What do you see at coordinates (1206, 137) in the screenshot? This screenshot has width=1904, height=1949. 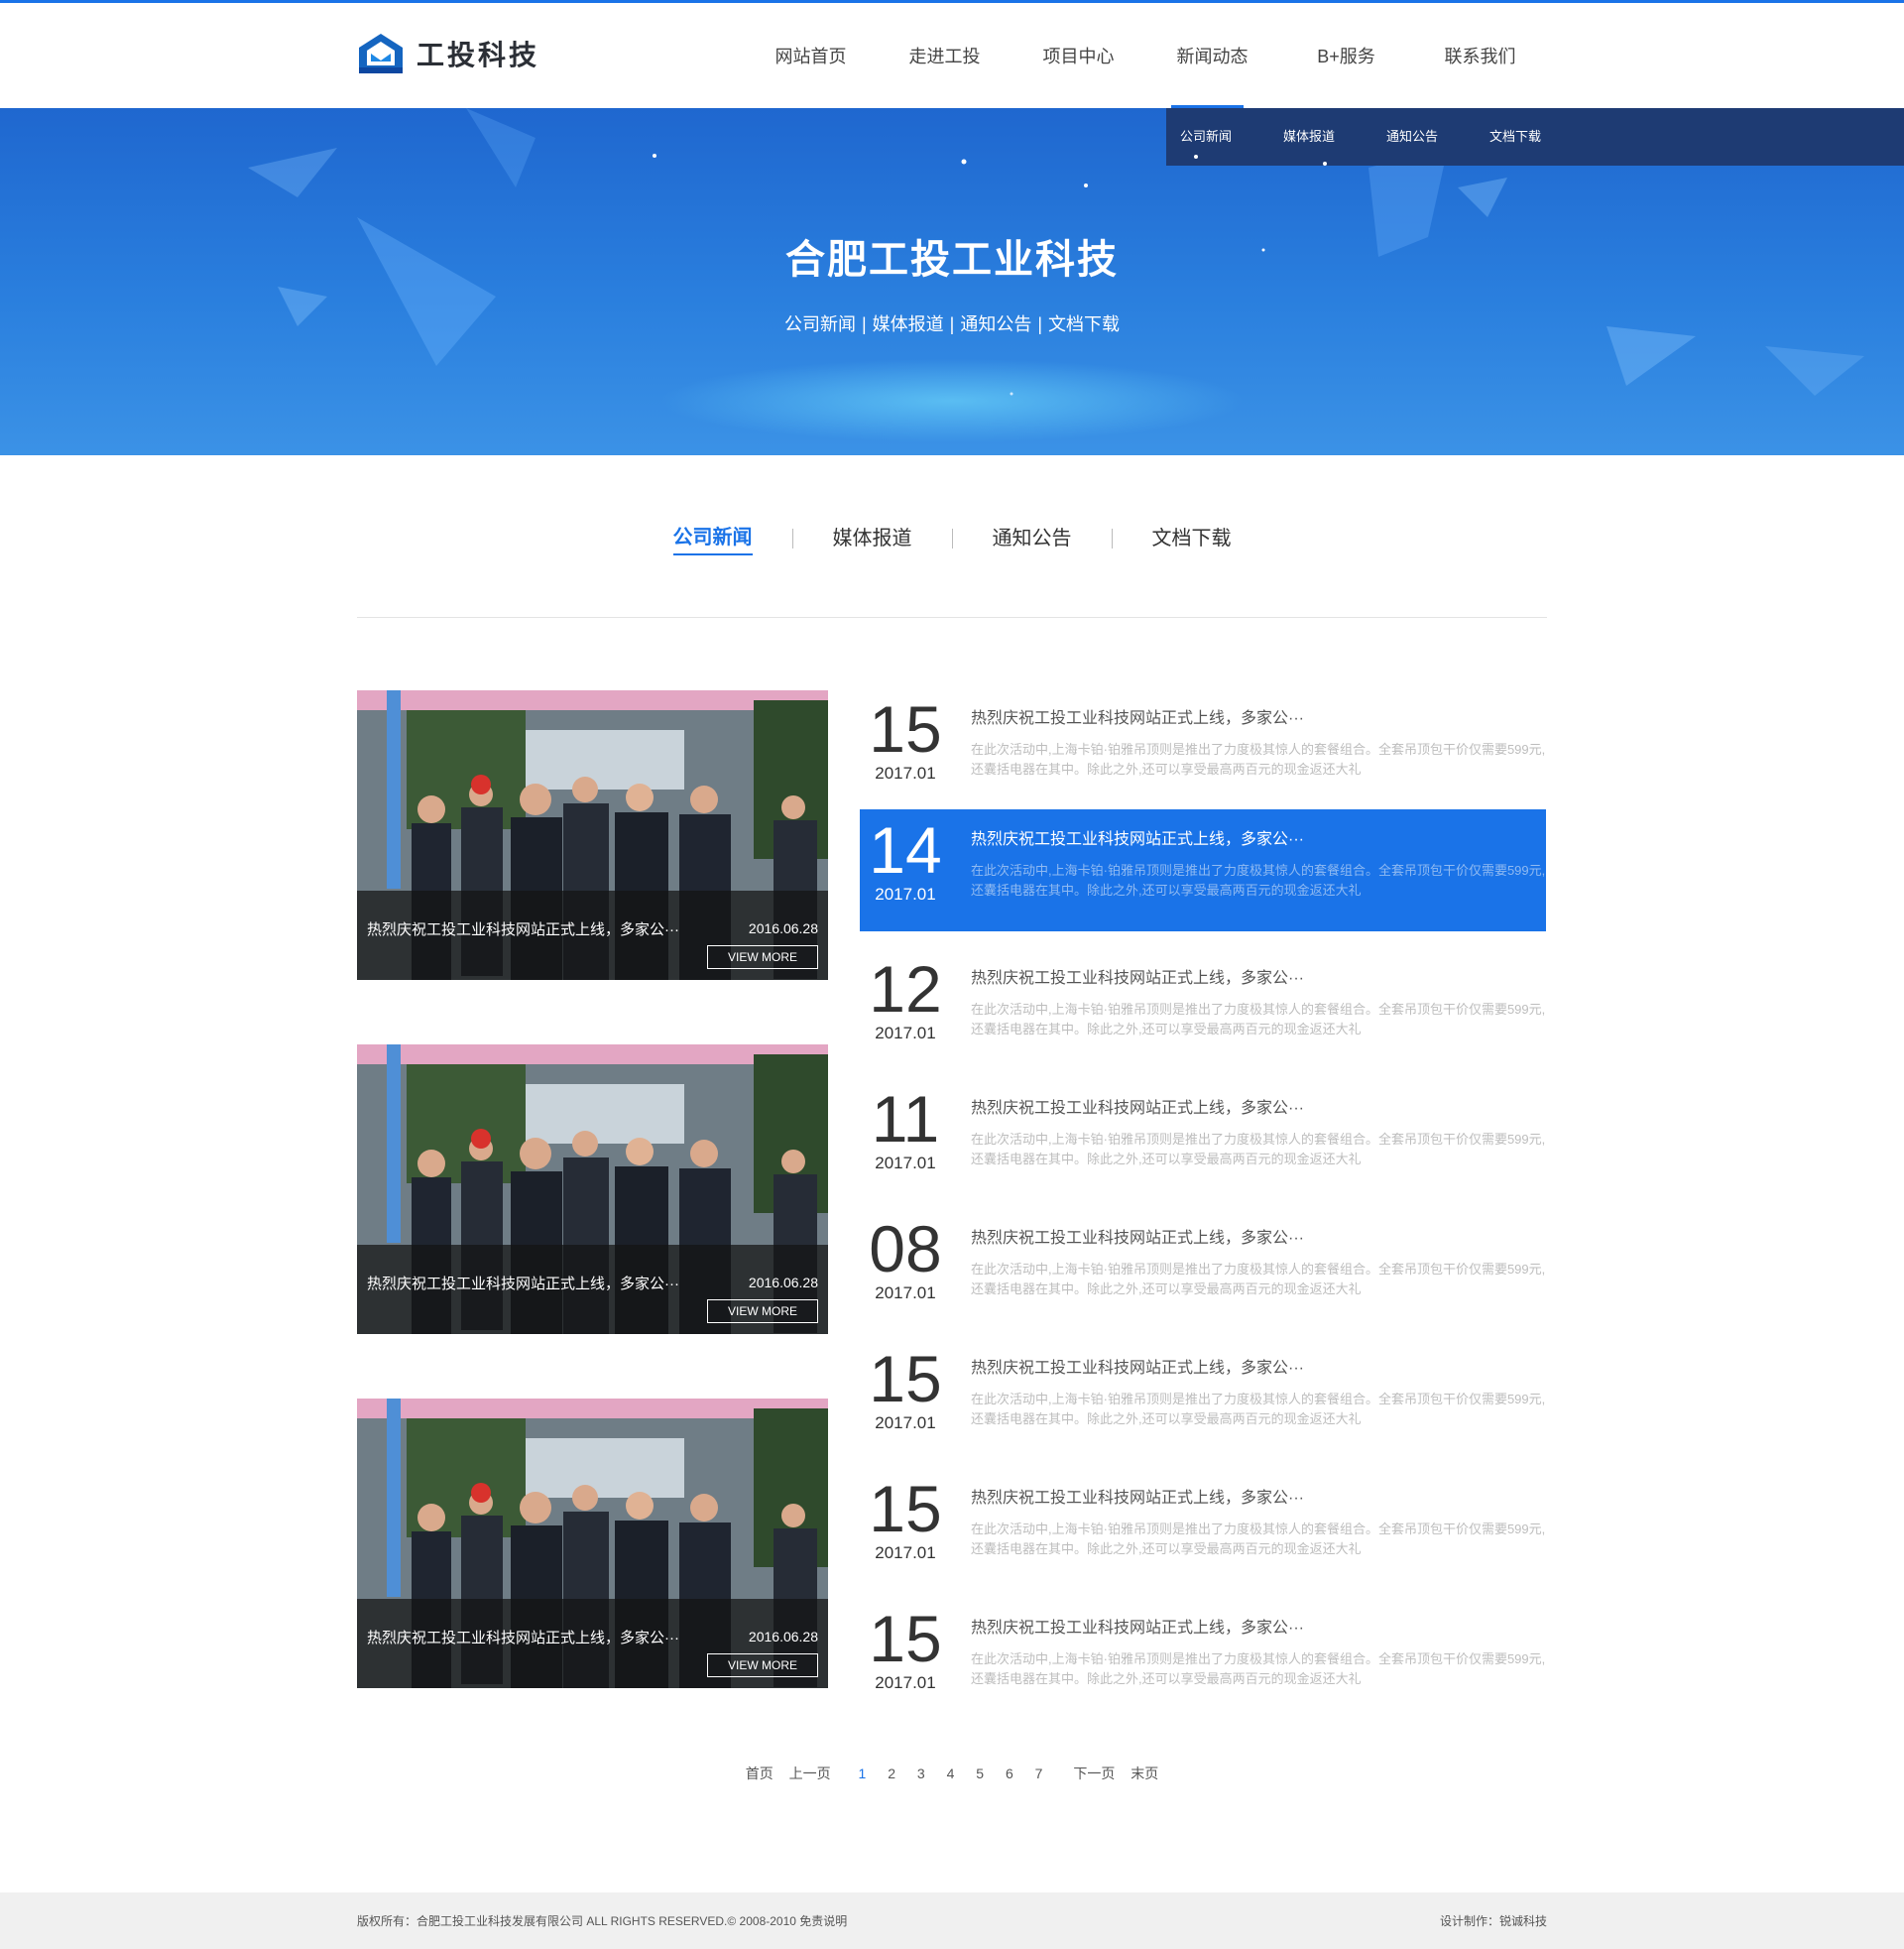 I see `subnav-label: 公司新闻` at bounding box center [1206, 137].